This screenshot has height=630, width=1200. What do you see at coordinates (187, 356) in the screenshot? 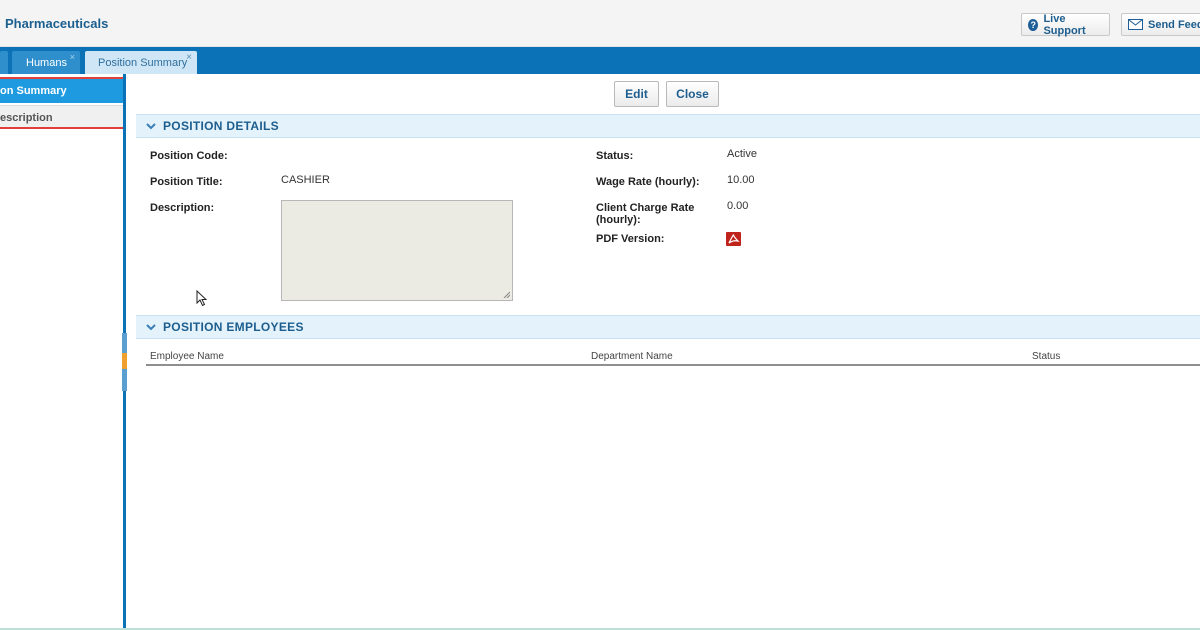
I see `column-header-employee-name: Employee Name` at bounding box center [187, 356].